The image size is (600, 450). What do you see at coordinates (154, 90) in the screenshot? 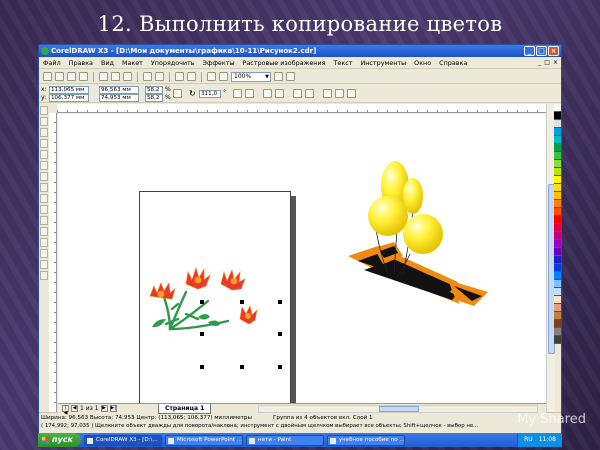
I see `scale-x-field: 58,2` at bounding box center [154, 90].